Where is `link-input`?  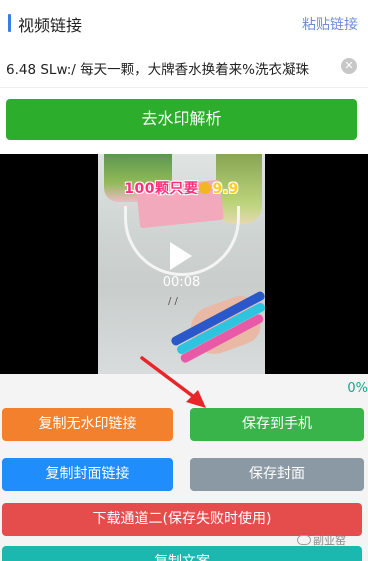 link-input is located at coordinates (171, 68).